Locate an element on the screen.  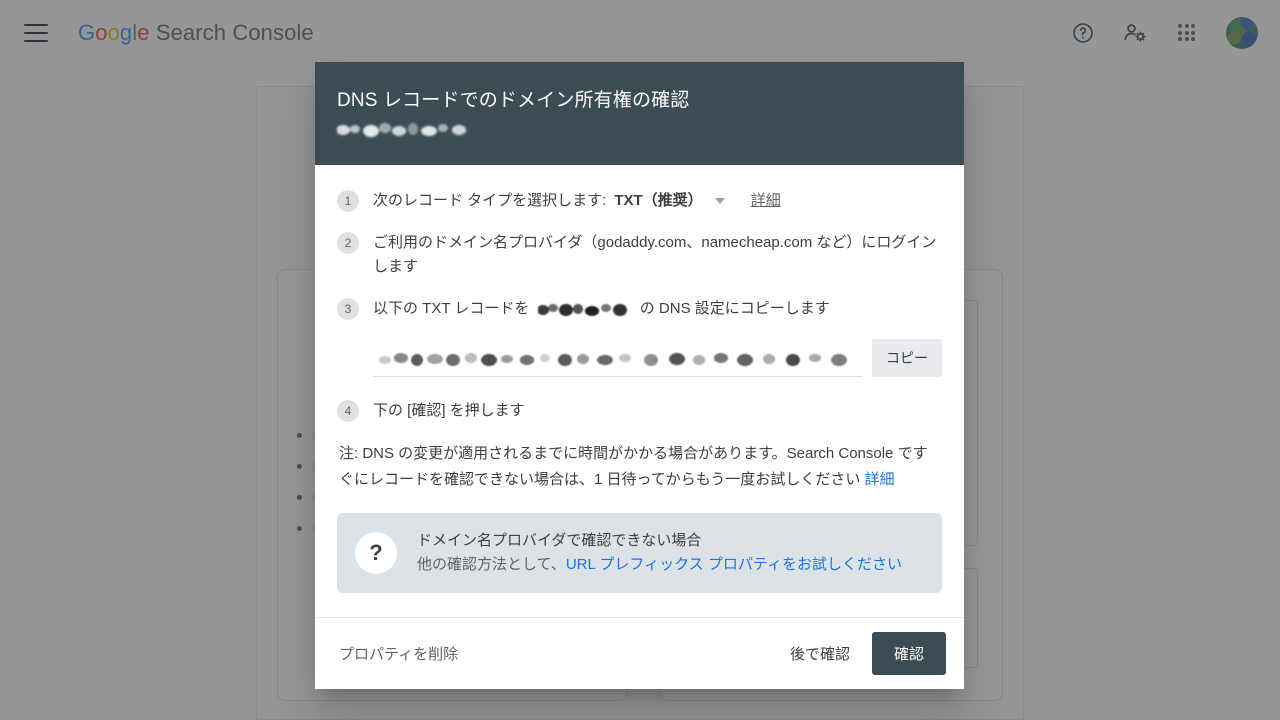
step-number-badge: 2 is located at coordinates (348, 243).